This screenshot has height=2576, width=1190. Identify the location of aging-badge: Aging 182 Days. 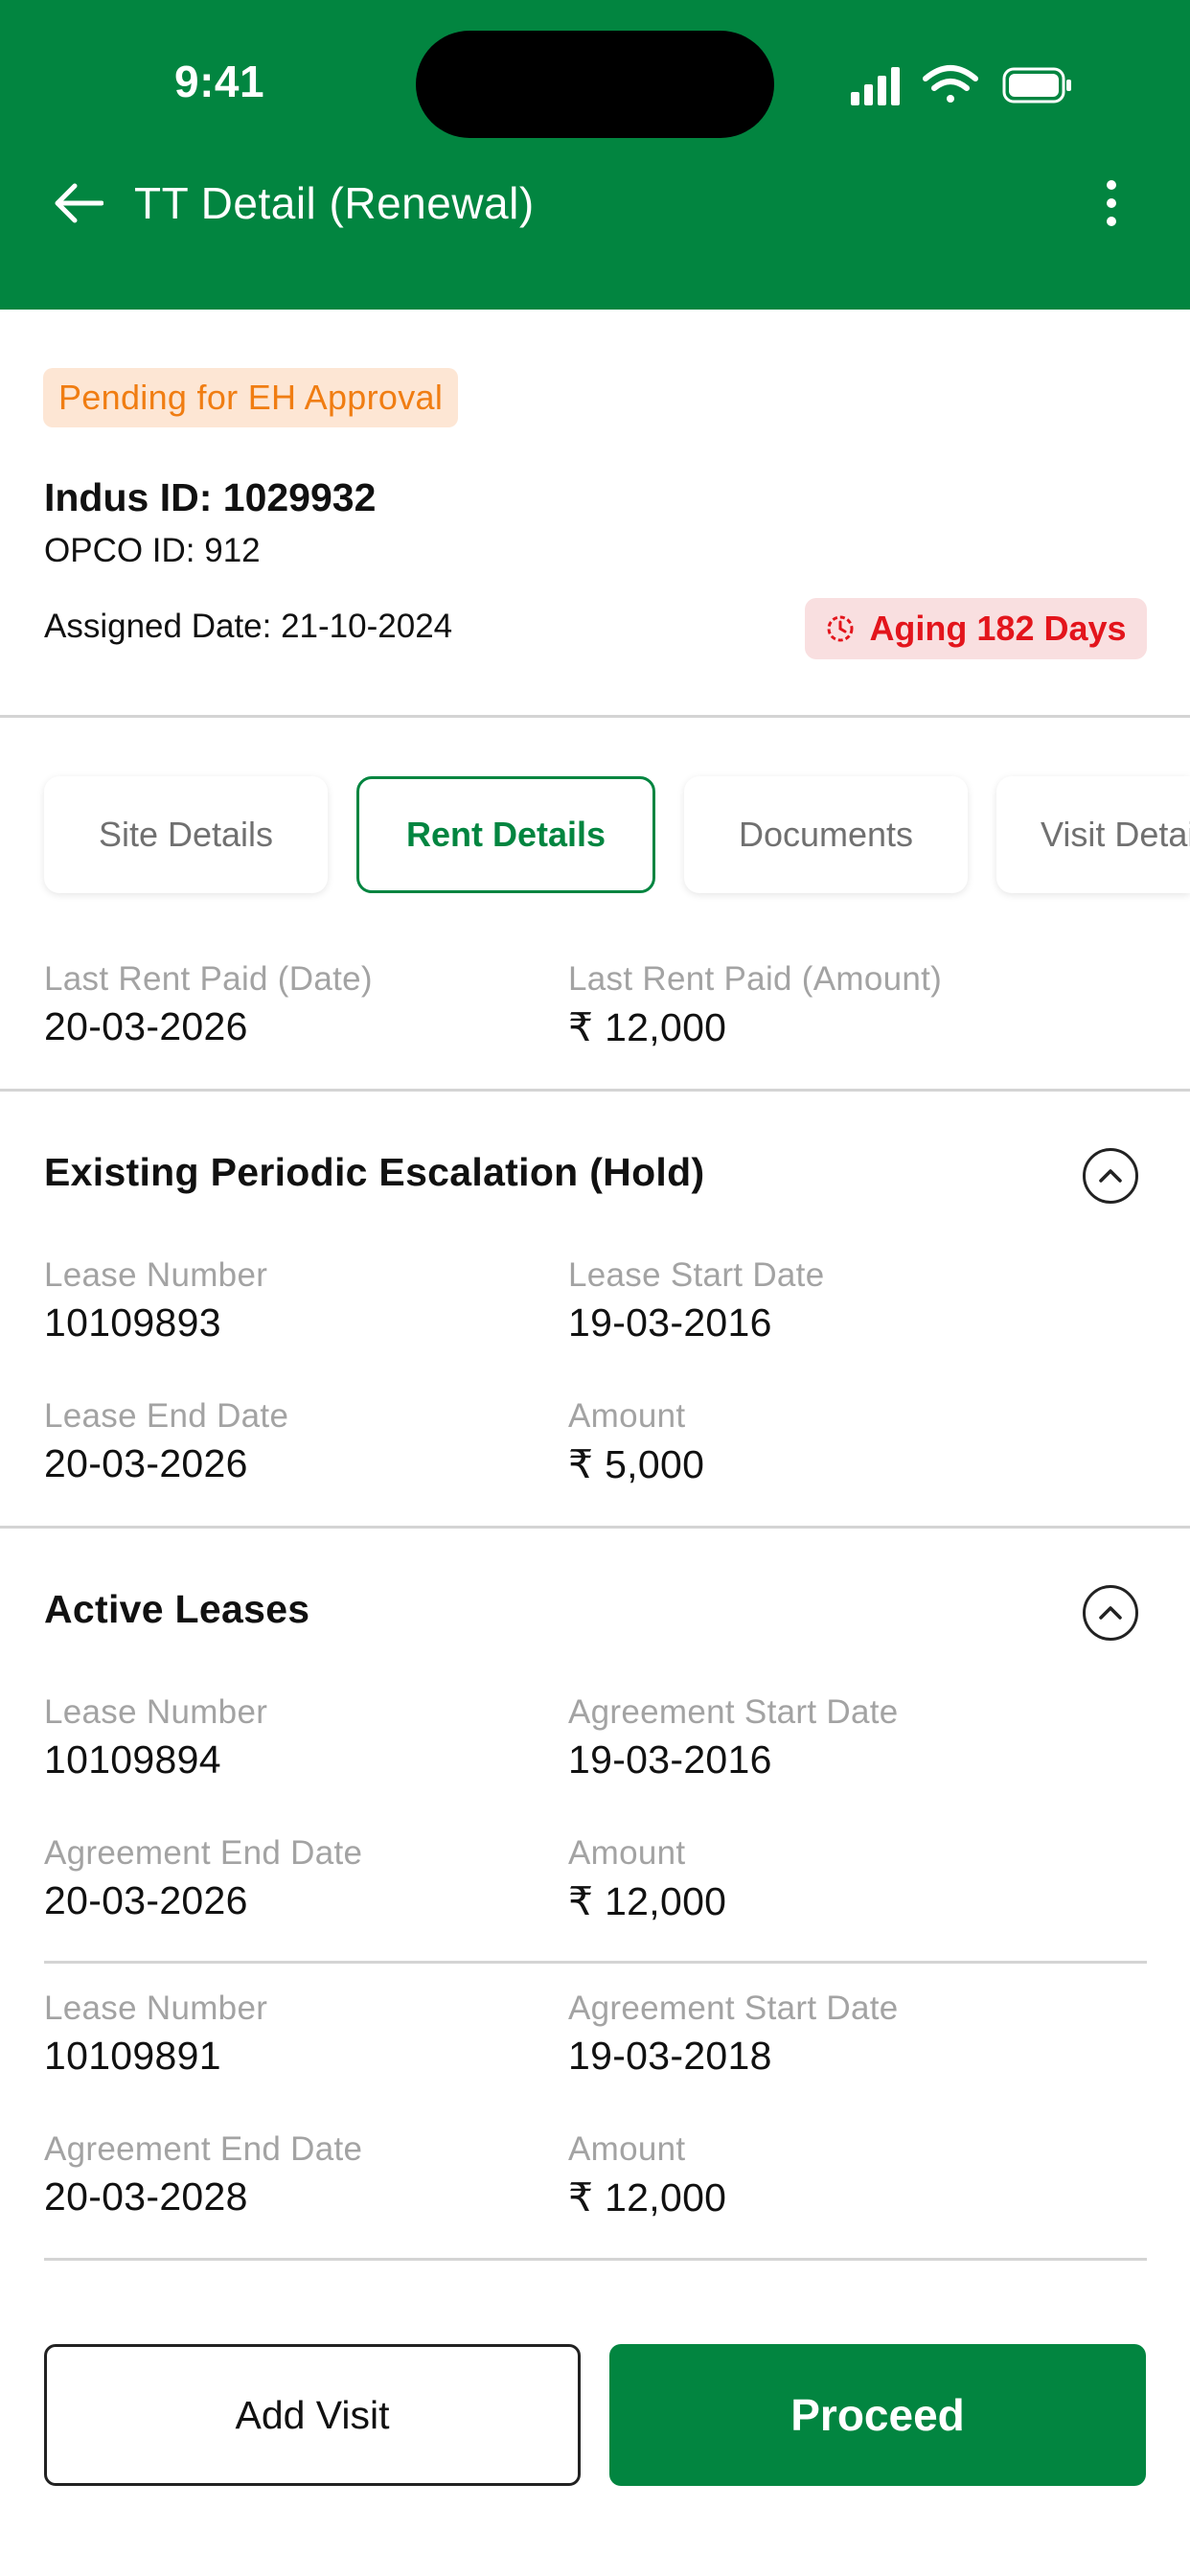
(976, 628).